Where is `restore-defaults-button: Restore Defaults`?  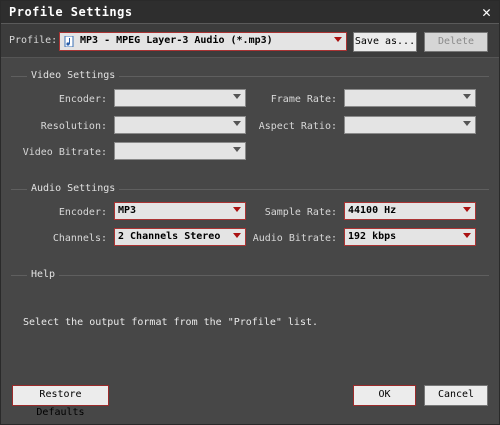 restore-defaults-button: Restore Defaults is located at coordinates (60, 401).